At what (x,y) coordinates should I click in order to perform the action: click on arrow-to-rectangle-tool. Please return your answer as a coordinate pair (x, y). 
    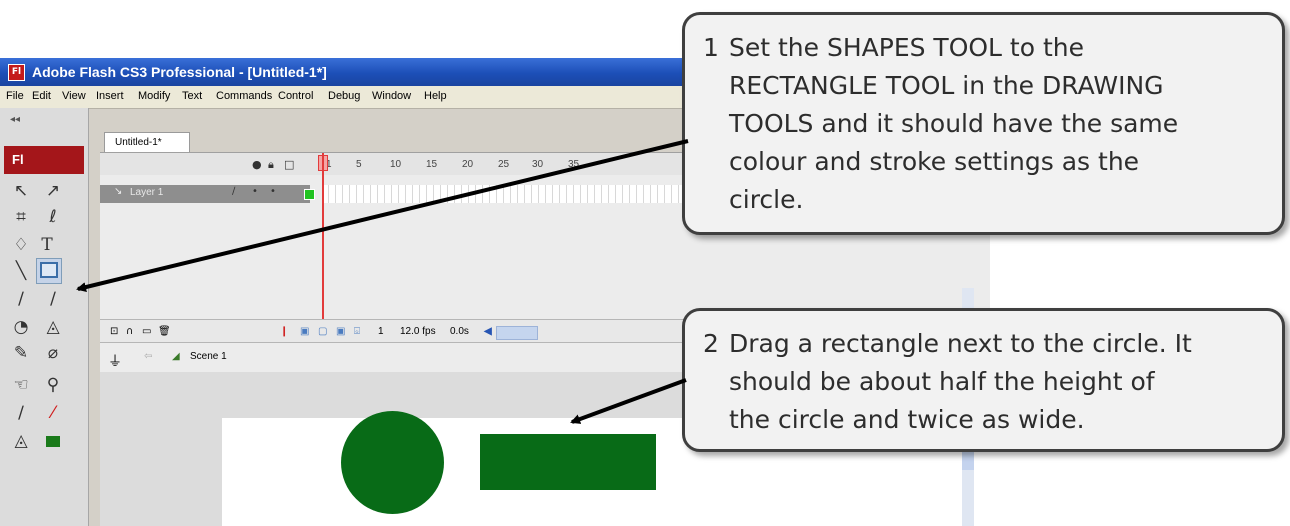
    Looking at the image, I should click on (382, 215).